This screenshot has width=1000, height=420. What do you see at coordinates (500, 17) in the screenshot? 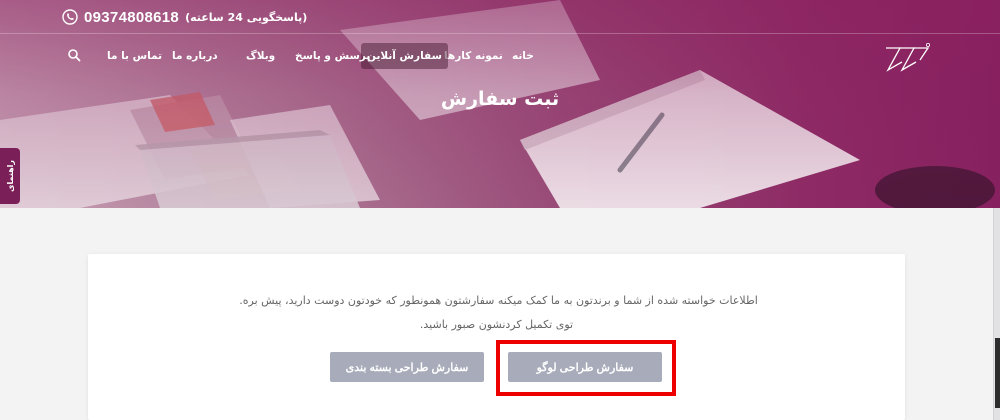
I see `topbar: 09374808618 (پاسخگویی 24 ساعته)` at bounding box center [500, 17].